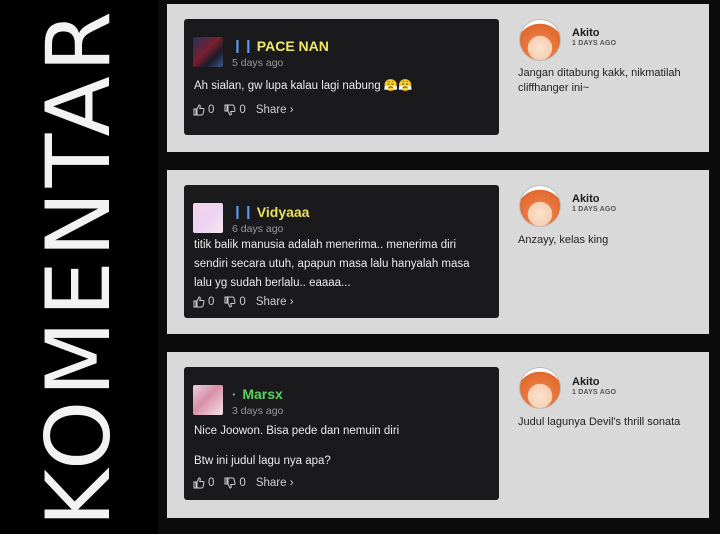  I want to click on username: ❙❙ PACE NAN, so click(280, 46).